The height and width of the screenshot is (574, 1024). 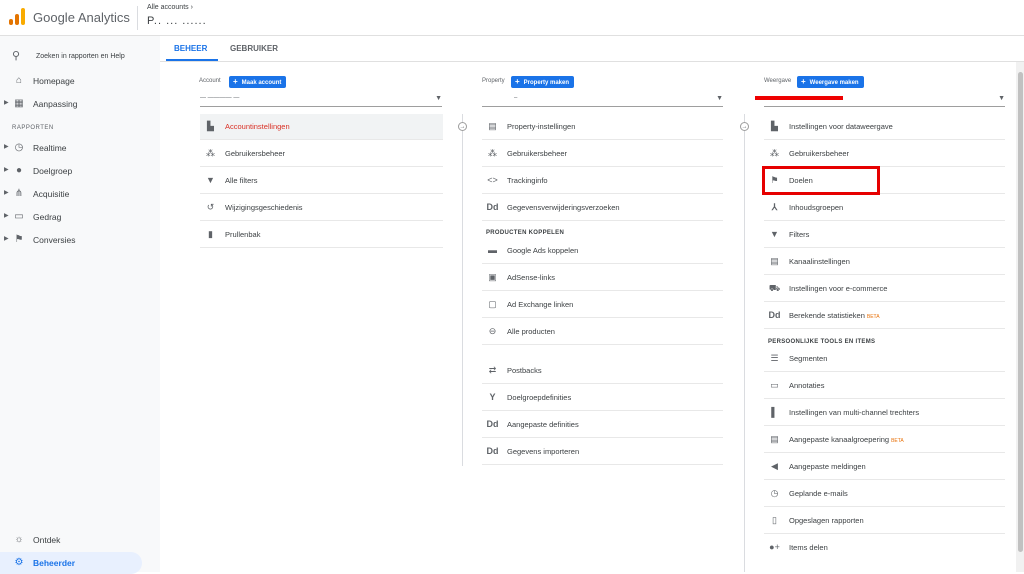 What do you see at coordinates (33, 128) in the screenshot?
I see `reports-section-label: RAPPORTEN` at bounding box center [33, 128].